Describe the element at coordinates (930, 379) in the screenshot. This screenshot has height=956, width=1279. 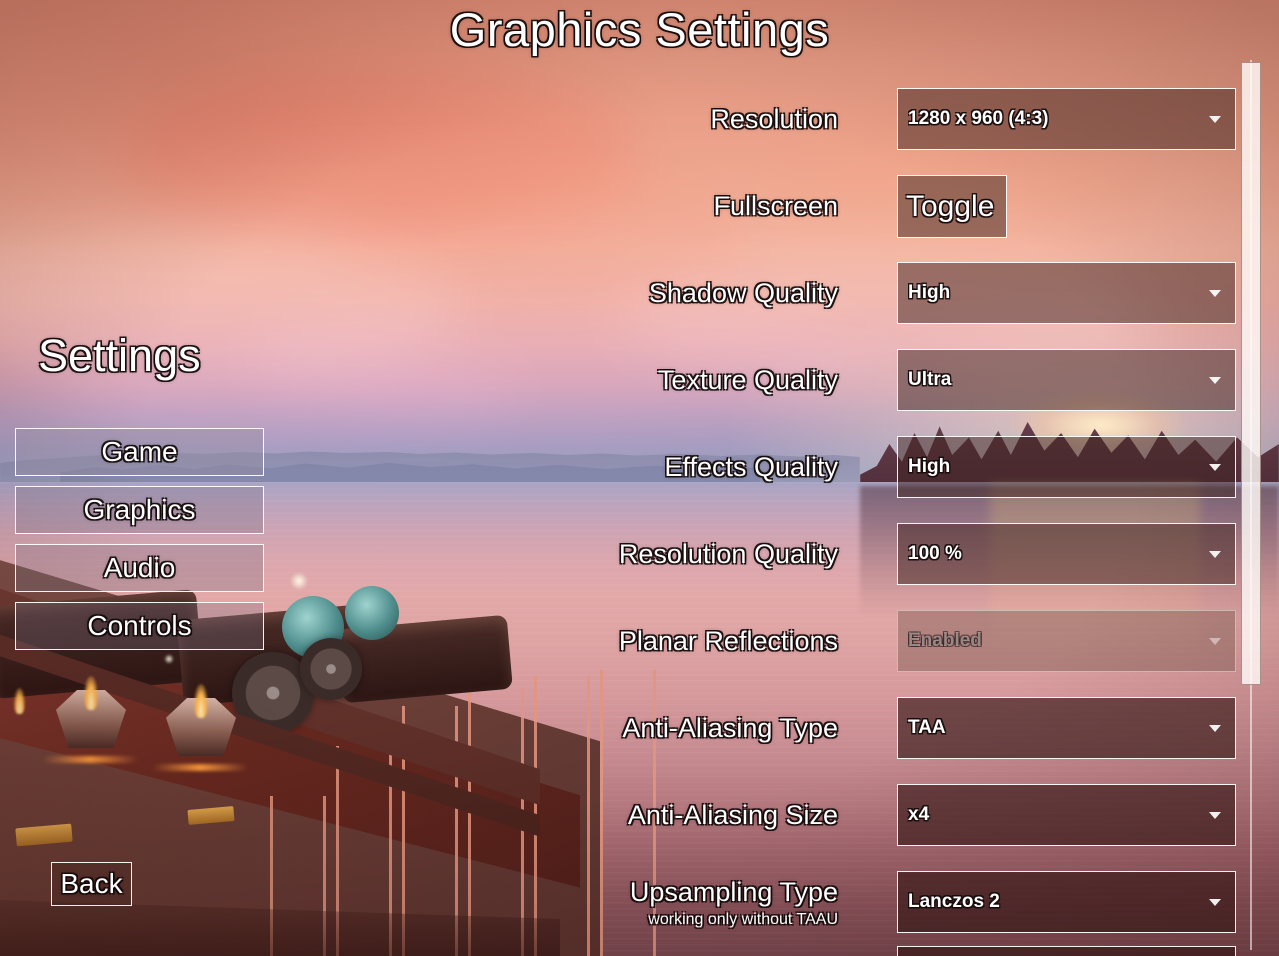
I see `dropdown-value: Ultra` at that location.